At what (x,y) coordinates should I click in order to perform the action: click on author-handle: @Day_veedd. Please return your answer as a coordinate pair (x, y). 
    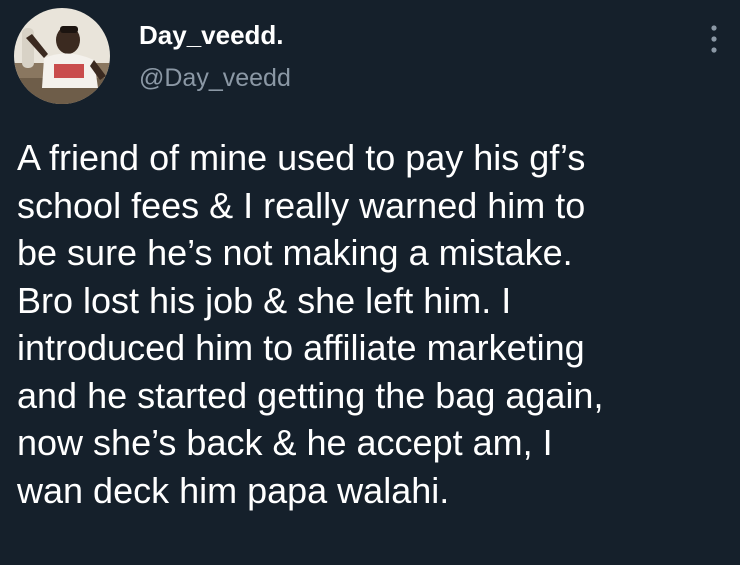
    Looking at the image, I should click on (215, 78).